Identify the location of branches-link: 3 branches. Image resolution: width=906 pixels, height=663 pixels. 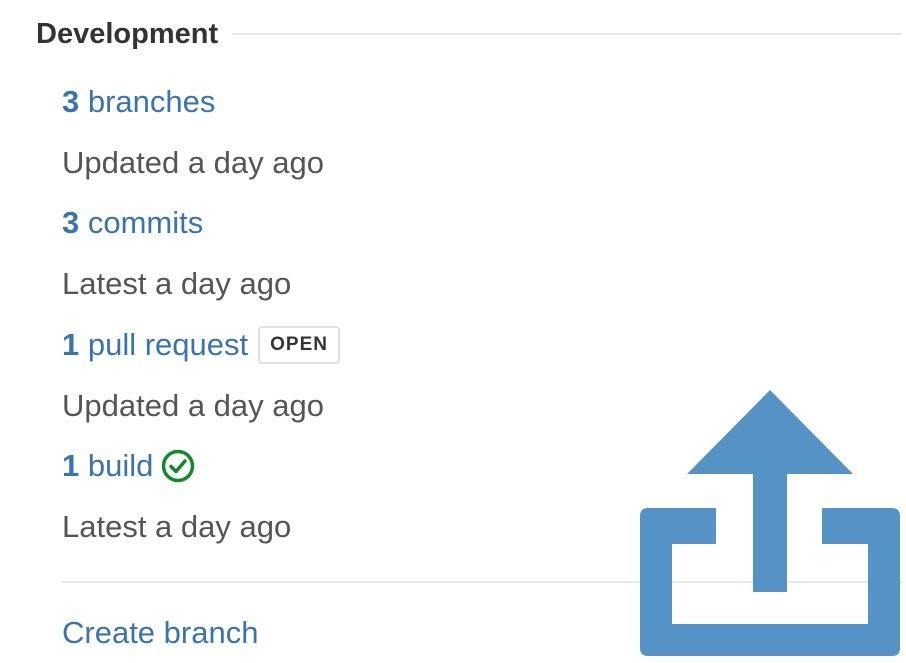
(138, 102).